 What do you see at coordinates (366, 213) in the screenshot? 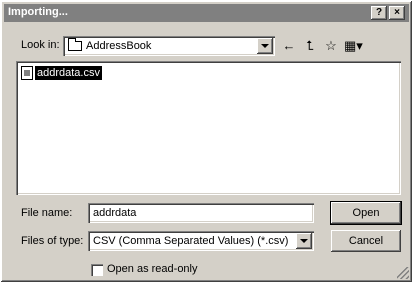
I see `open-button: Open` at bounding box center [366, 213].